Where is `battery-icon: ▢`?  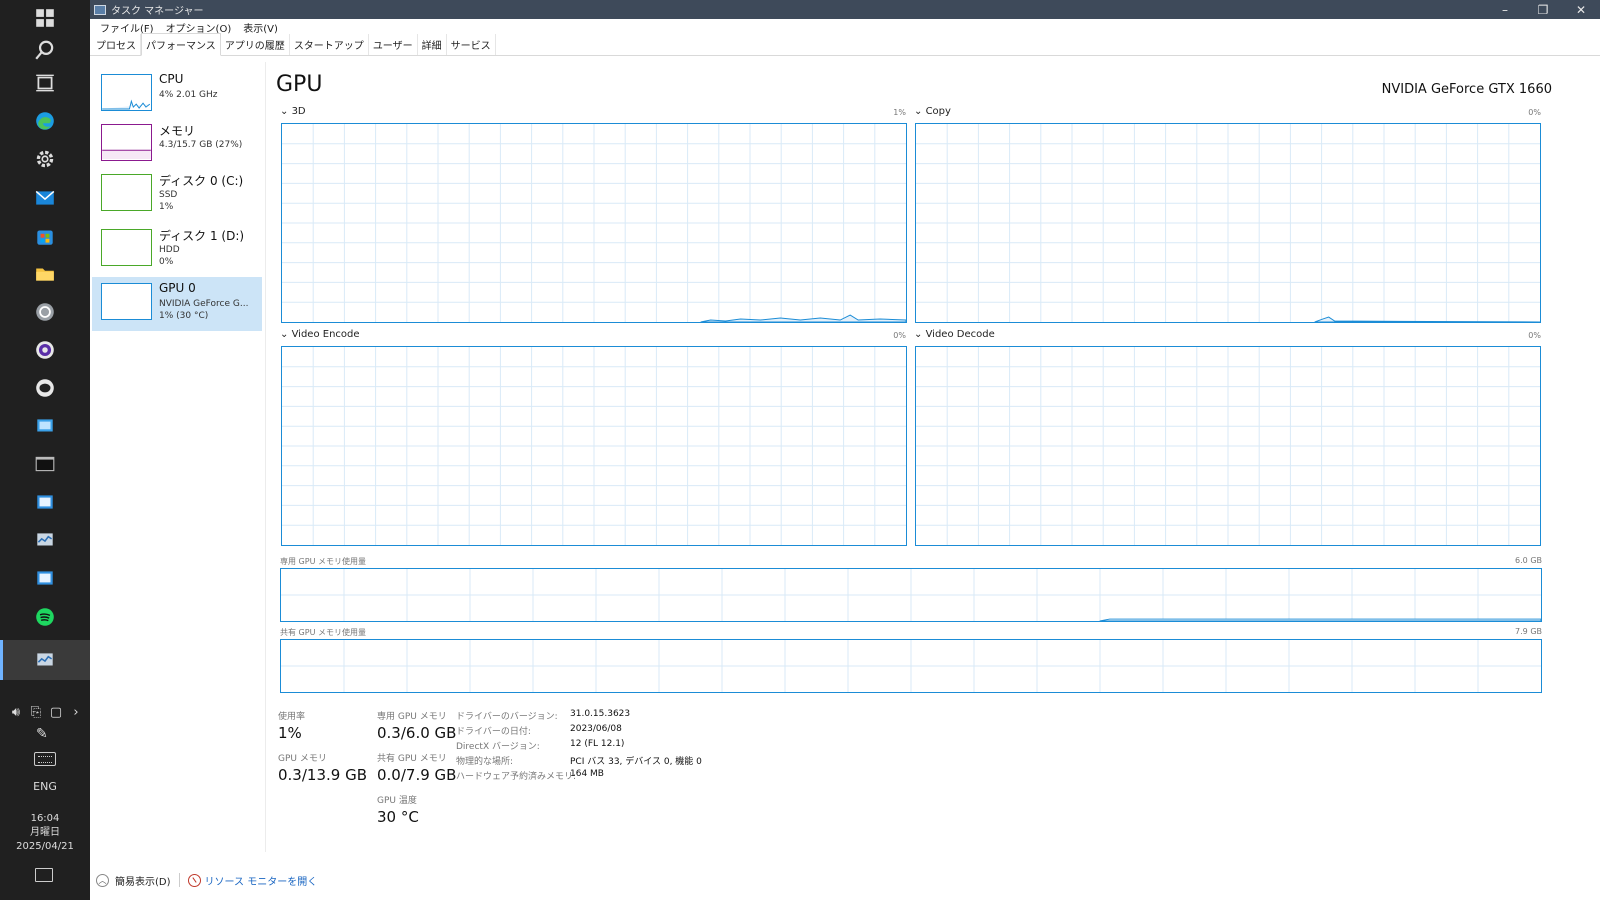
battery-icon: ▢ is located at coordinates (56, 712).